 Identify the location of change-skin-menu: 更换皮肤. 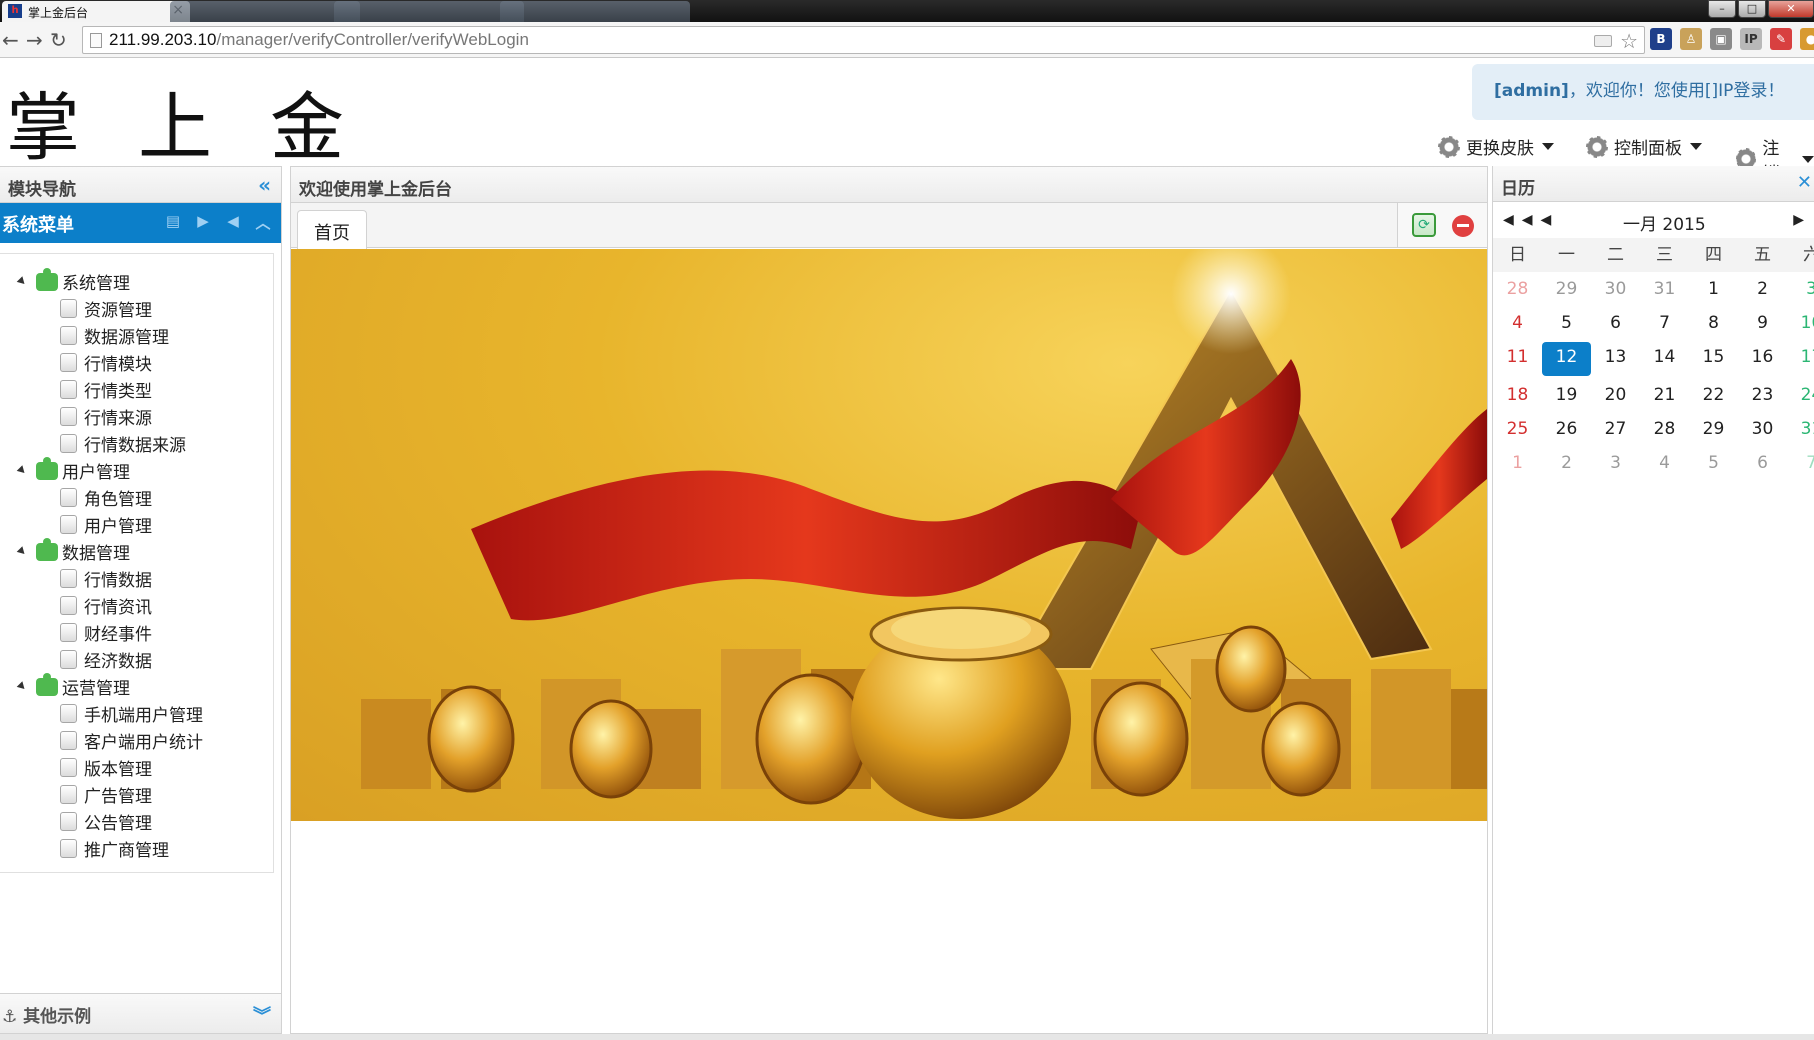
(1496, 146).